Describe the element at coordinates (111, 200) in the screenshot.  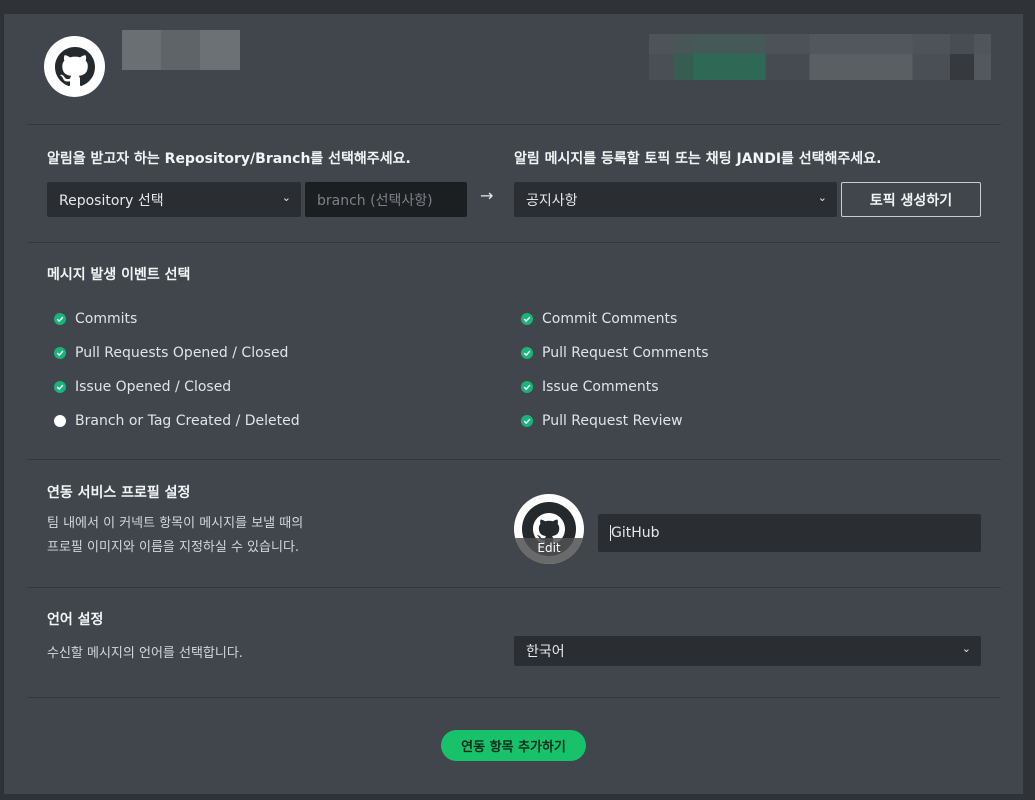
I see `repository-select-value: Repository 선택` at that location.